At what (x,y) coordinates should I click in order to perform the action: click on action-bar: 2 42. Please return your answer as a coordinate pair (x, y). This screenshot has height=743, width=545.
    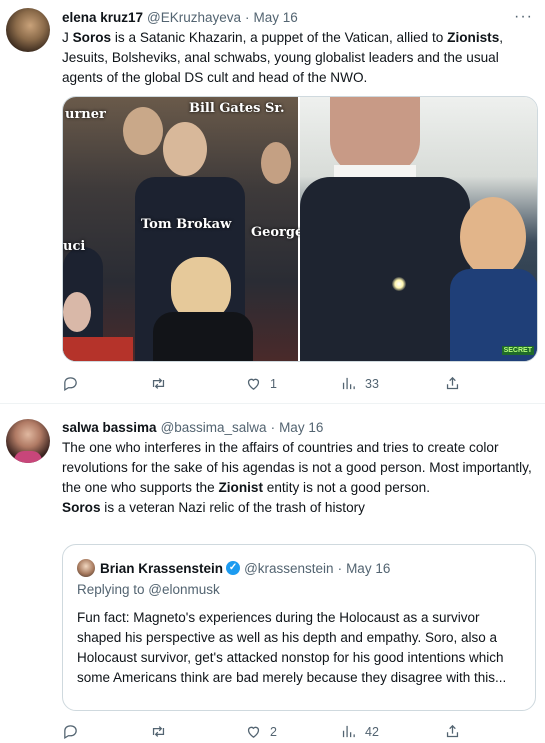
    Looking at the image, I should click on (267, 733).